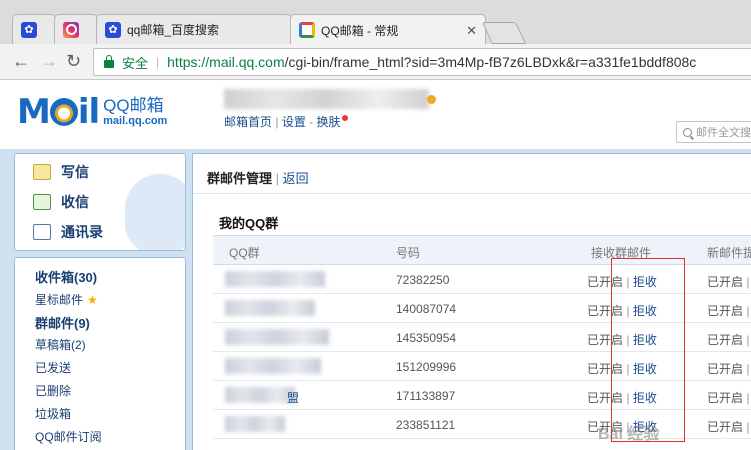  Describe the element at coordinates (61, 202) in the screenshot. I see `receive-button: 收信` at that location.